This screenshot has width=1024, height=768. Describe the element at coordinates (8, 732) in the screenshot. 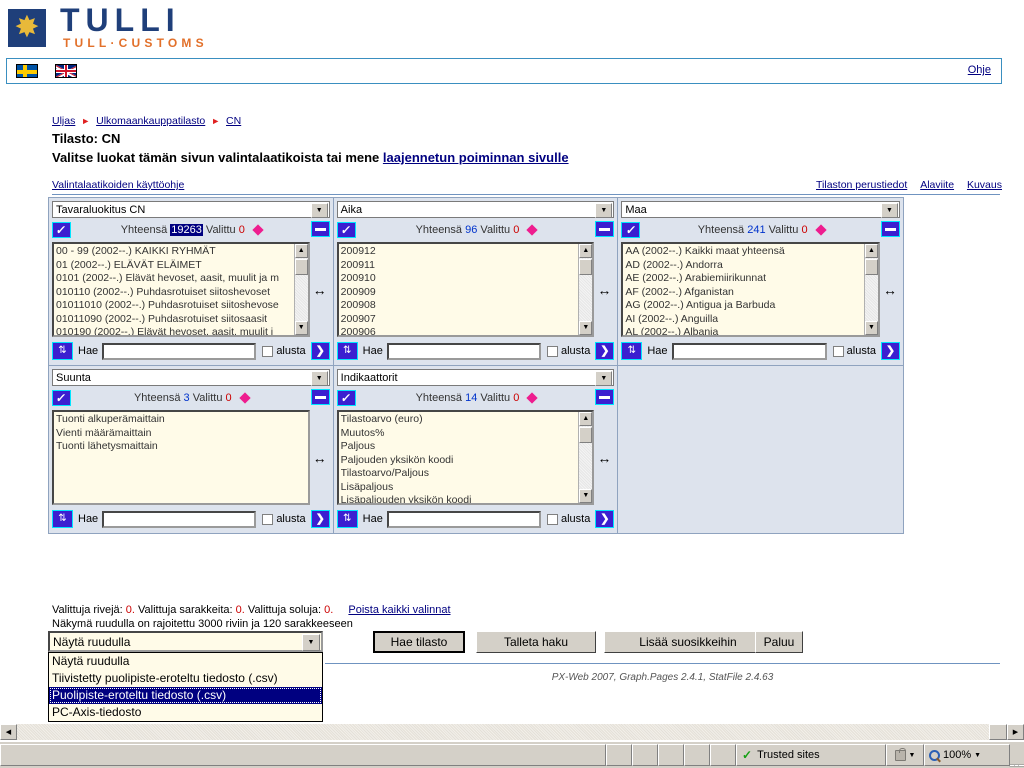

I see `scroll-left-arrow-icon: ◀` at that location.